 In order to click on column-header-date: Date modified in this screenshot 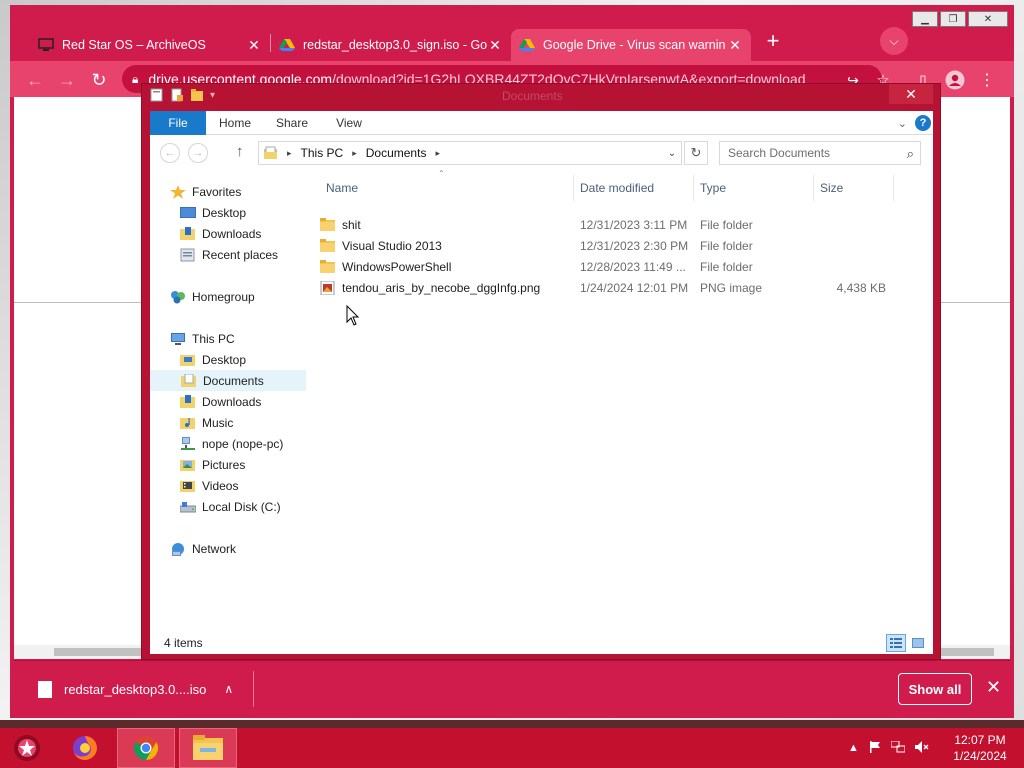, I will do `click(634, 188)`.